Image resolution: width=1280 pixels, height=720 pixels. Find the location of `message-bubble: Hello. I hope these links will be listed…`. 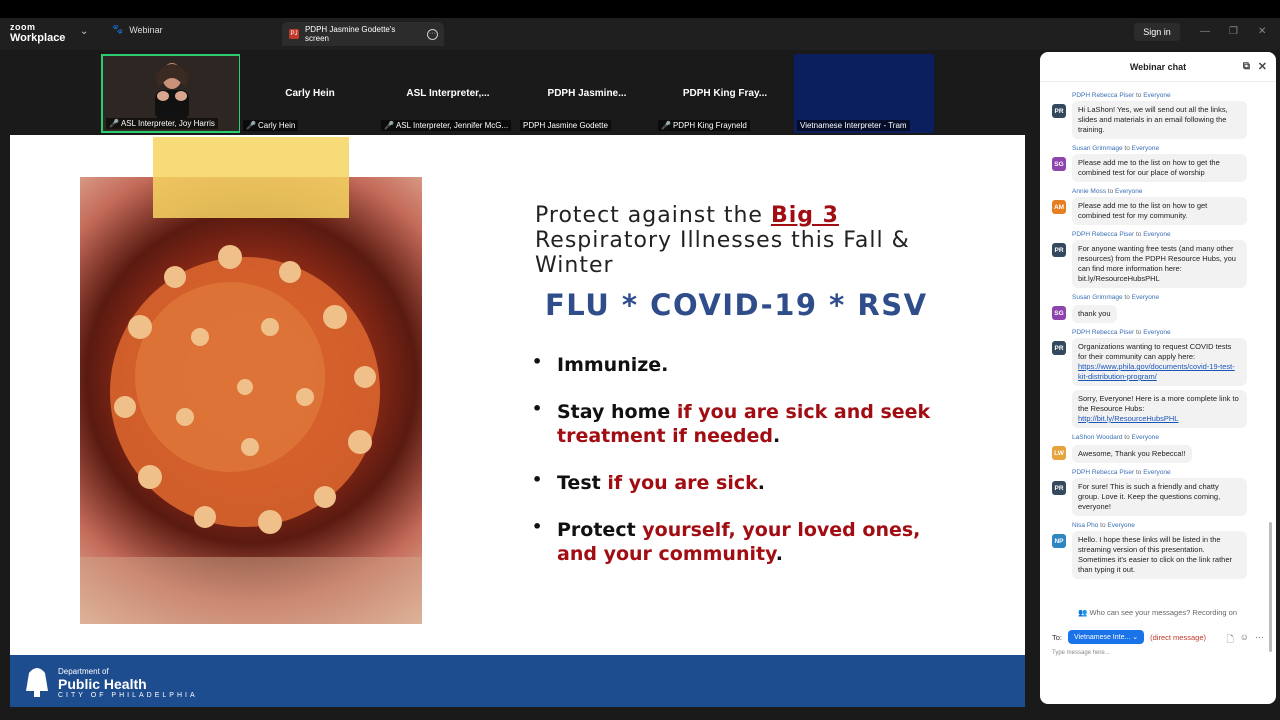

message-bubble: Hello. I hope these links will be listed… is located at coordinates (1159, 555).